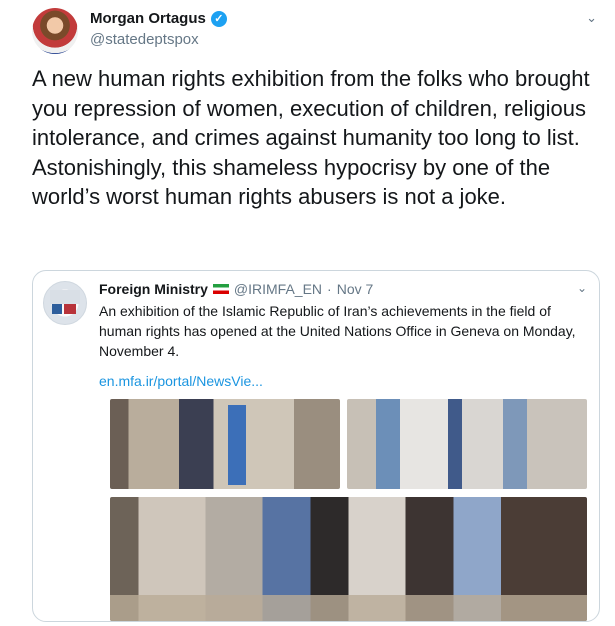 The height and width of the screenshot is (626, 615). I want to click on author-handle: @statedeptspox, so click(158, 39).